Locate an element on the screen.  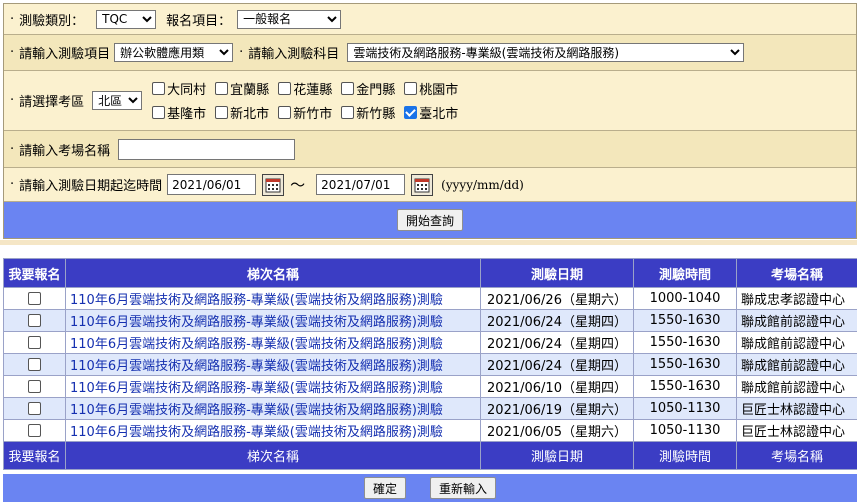
date-from-input is located at coordinates (212, 184).